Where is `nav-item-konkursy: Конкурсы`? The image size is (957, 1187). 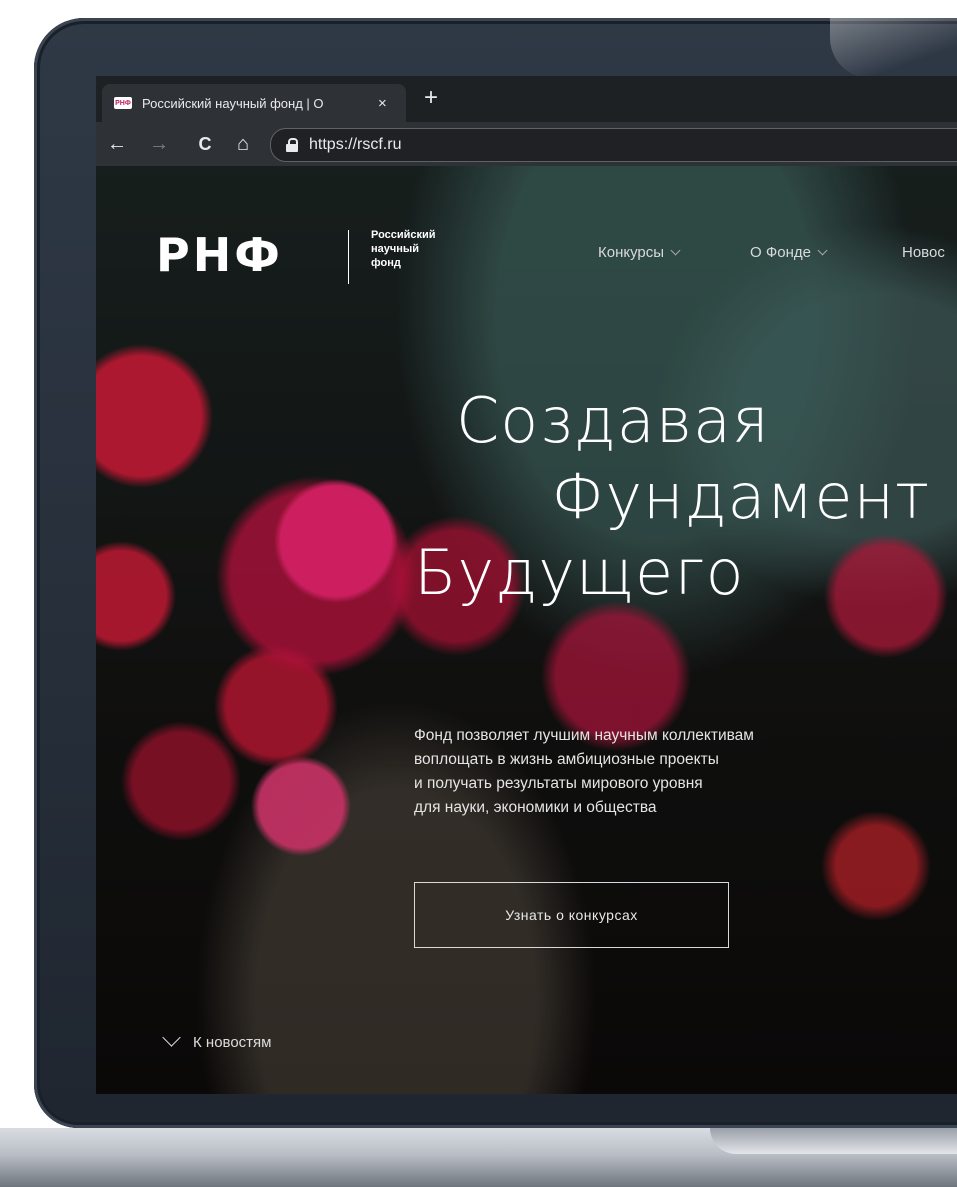
nav-item-konkursy: Конкурсы is located at coordinates (639, 252).